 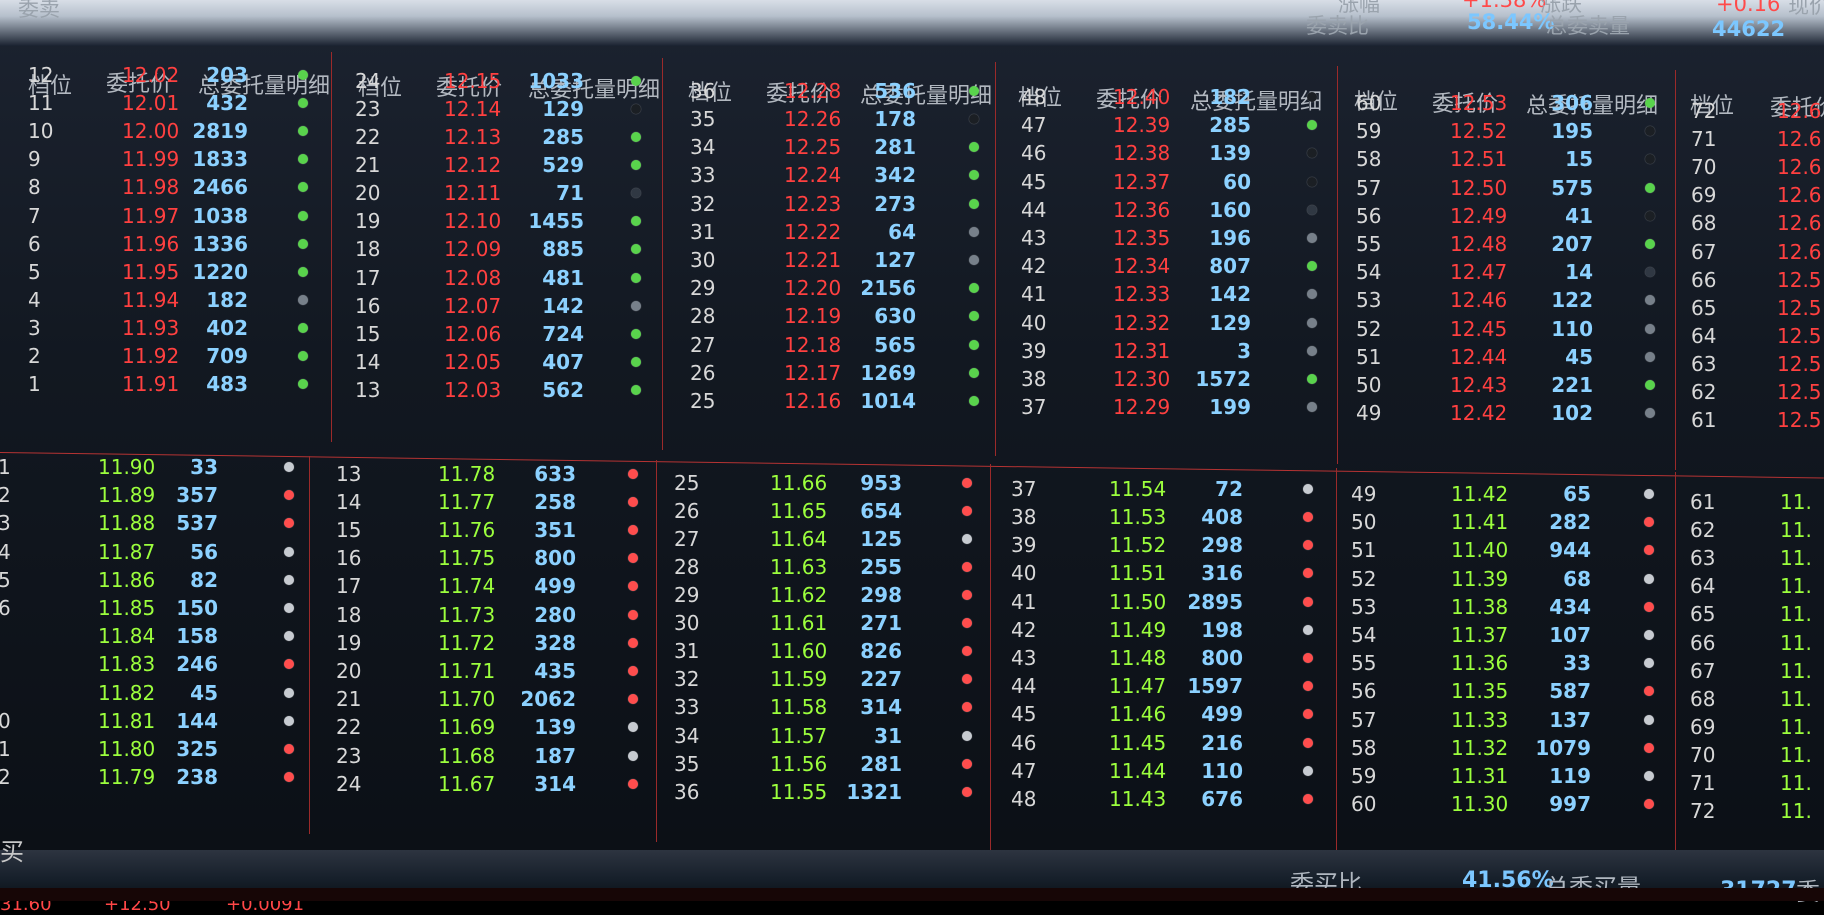 What do you see at coordinates (1369, 272) in the screenshot?
I see `asks-level-5-7: 54` at bounding box center [1369, 272].